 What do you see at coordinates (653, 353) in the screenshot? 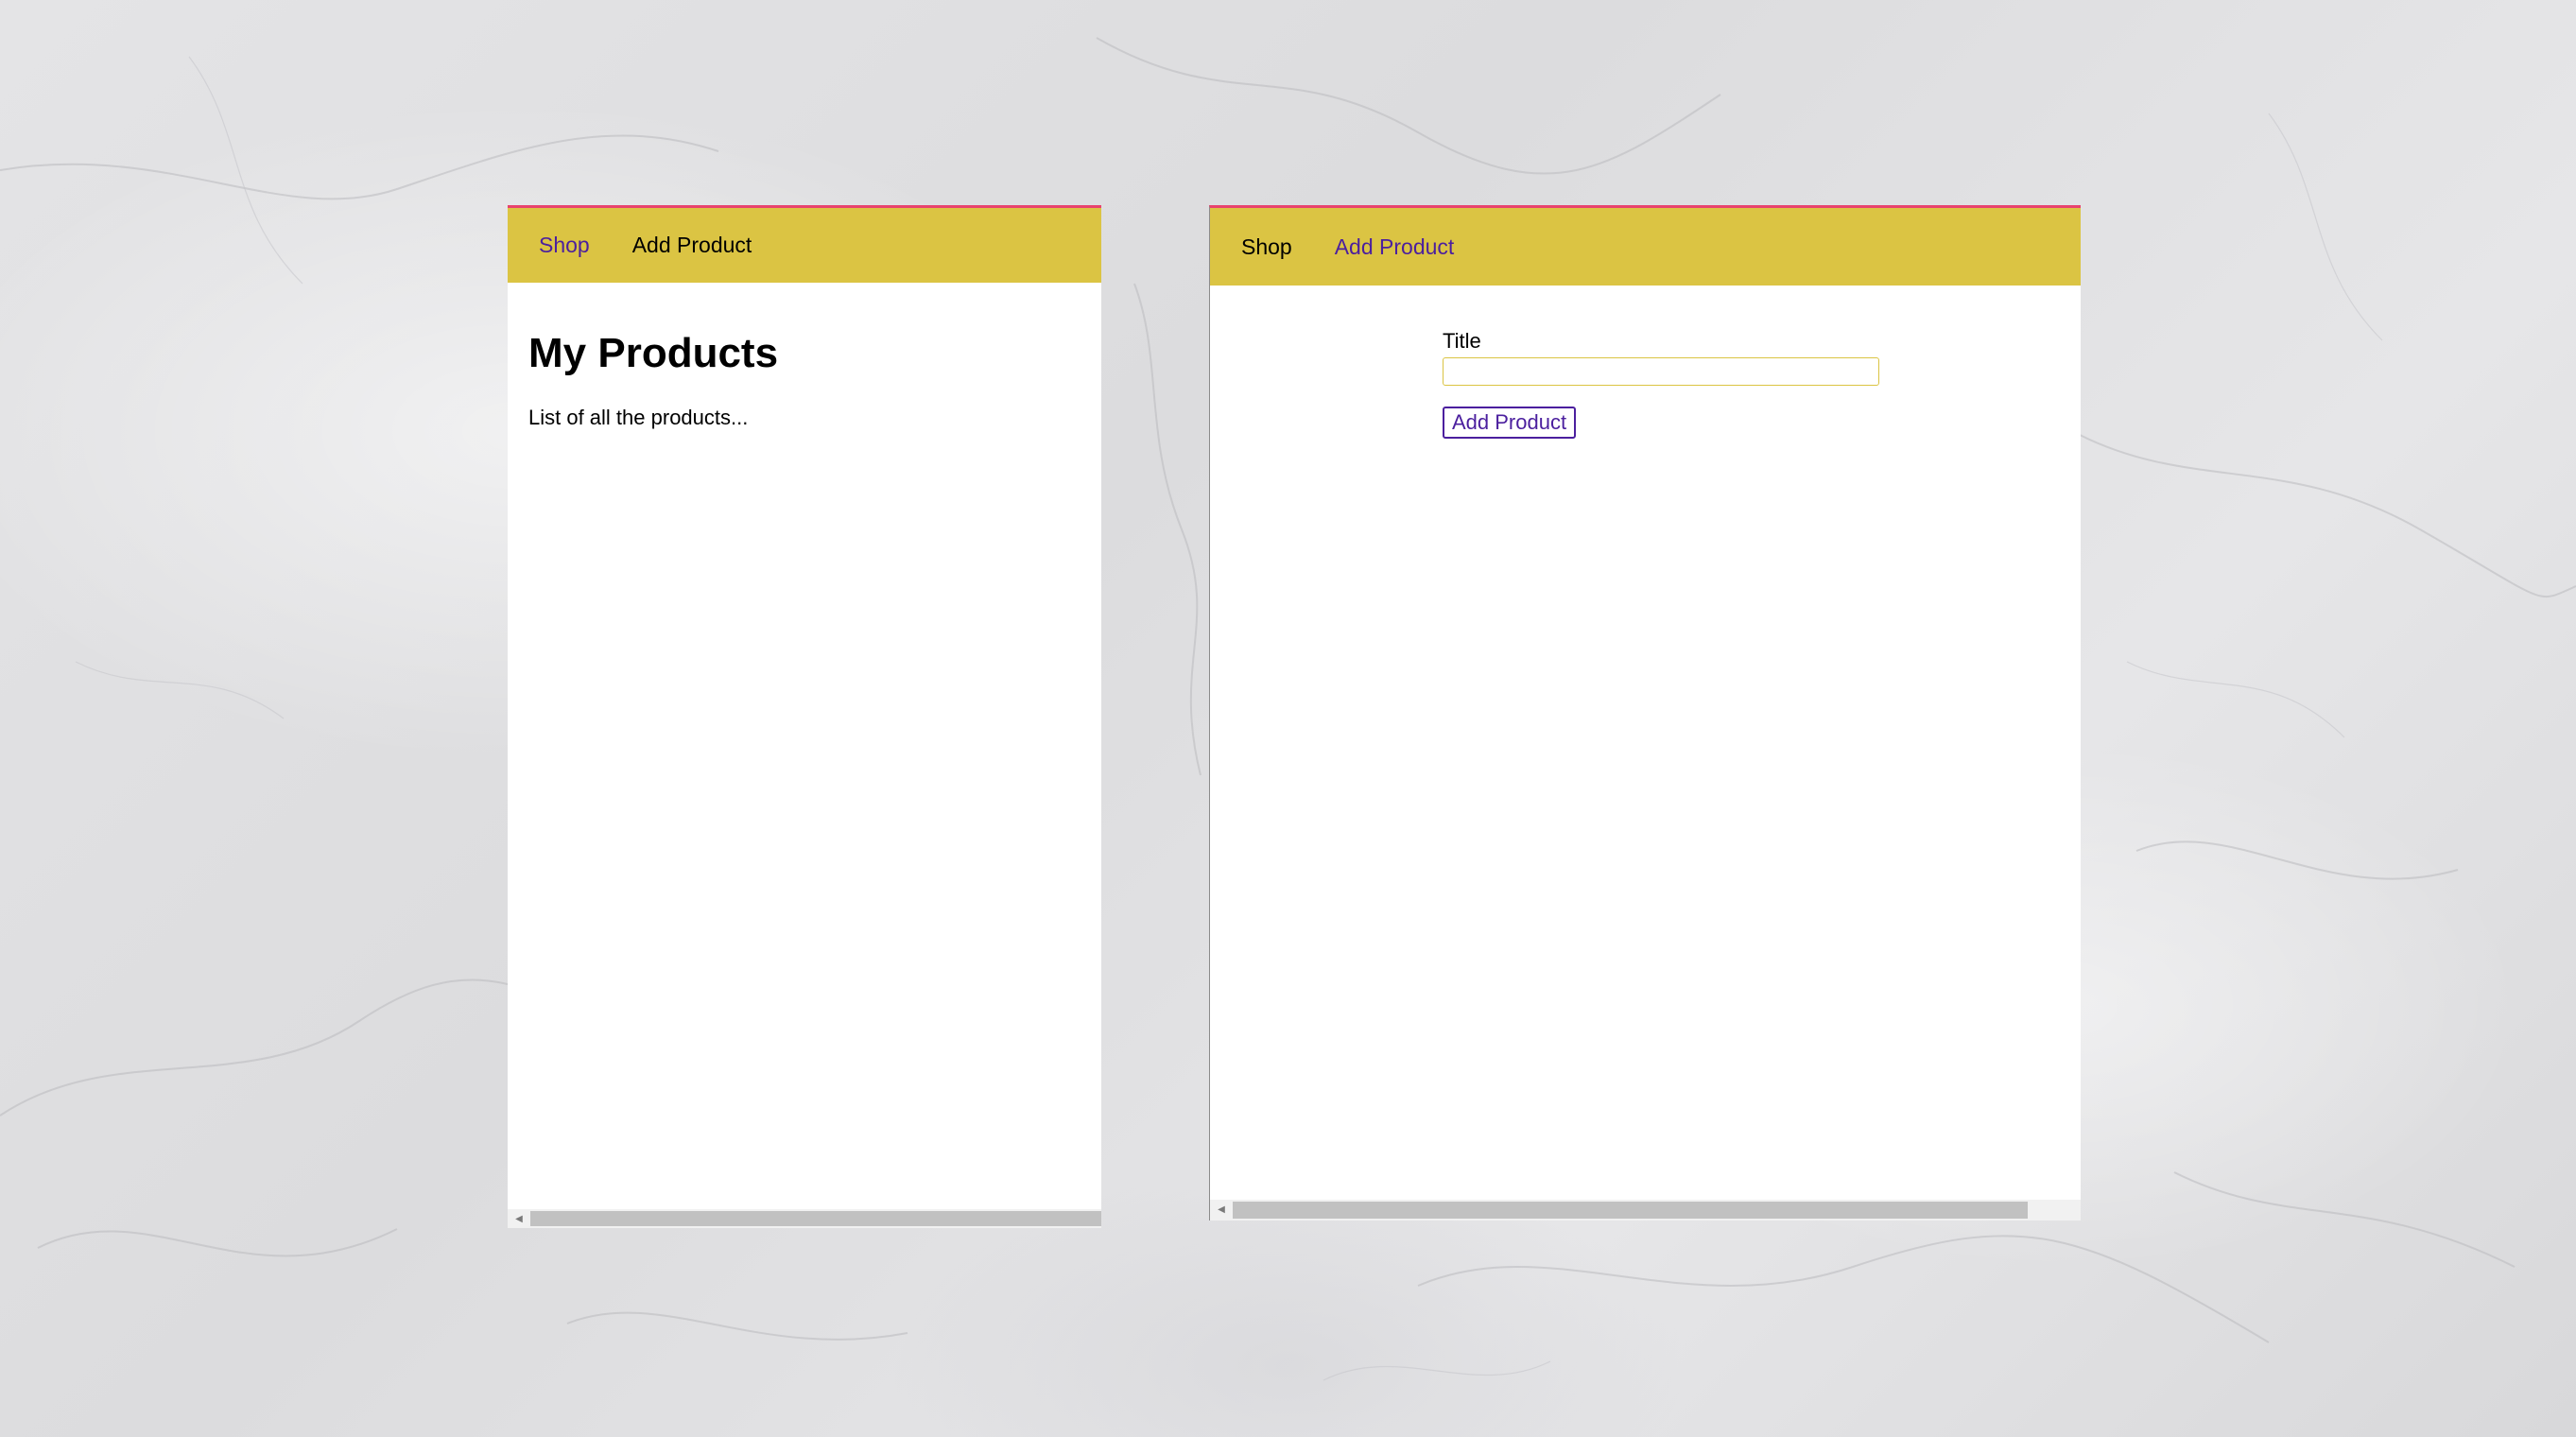
I see `page-title: My Products` at bounding box center [653, 353].